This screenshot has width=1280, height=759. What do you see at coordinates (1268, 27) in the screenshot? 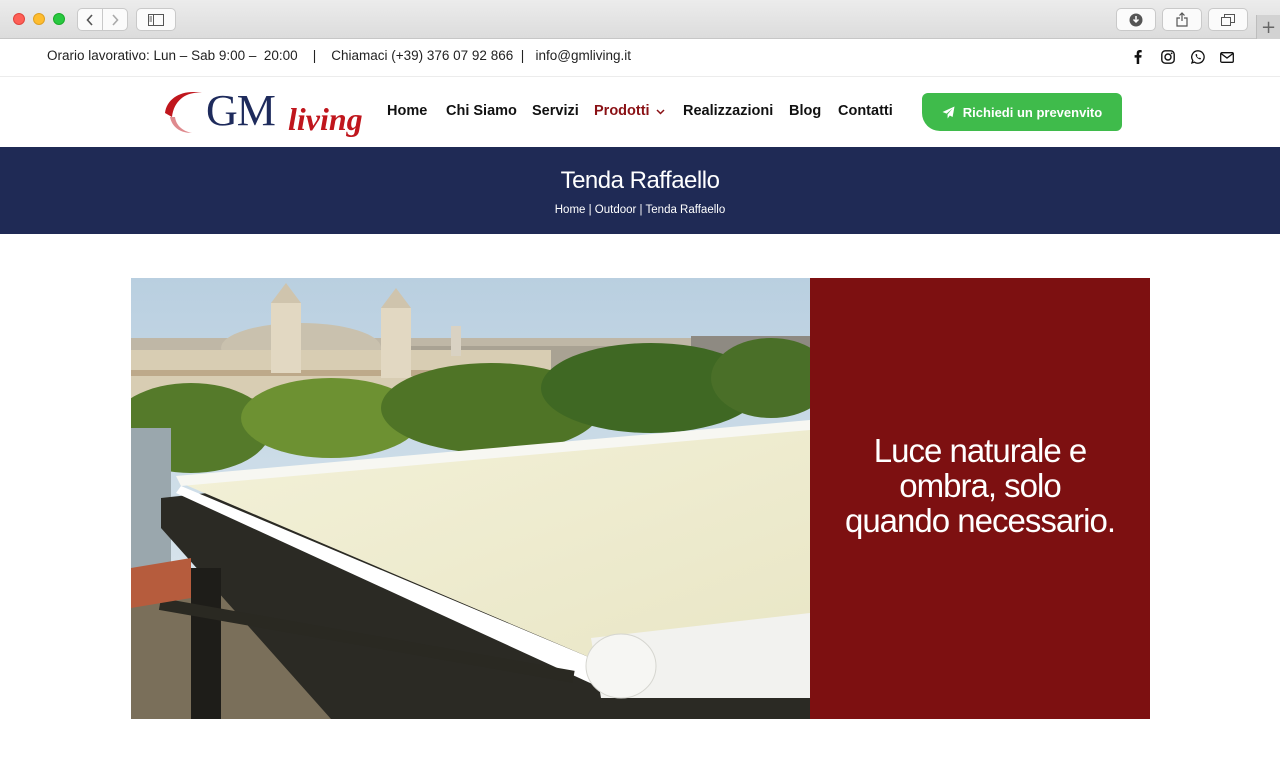
I see `new-tab-button: +` at bounding box center [1268, 27].